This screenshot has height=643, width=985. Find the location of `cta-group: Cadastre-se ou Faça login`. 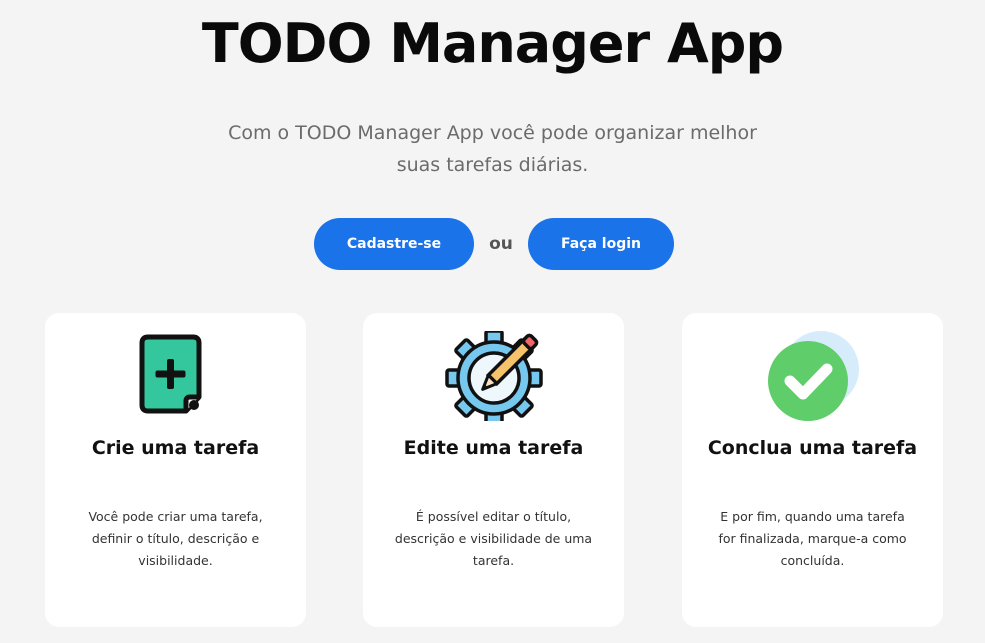

cta-group: Cadastre-se ou Faça login is located at coordinates (492, 244).